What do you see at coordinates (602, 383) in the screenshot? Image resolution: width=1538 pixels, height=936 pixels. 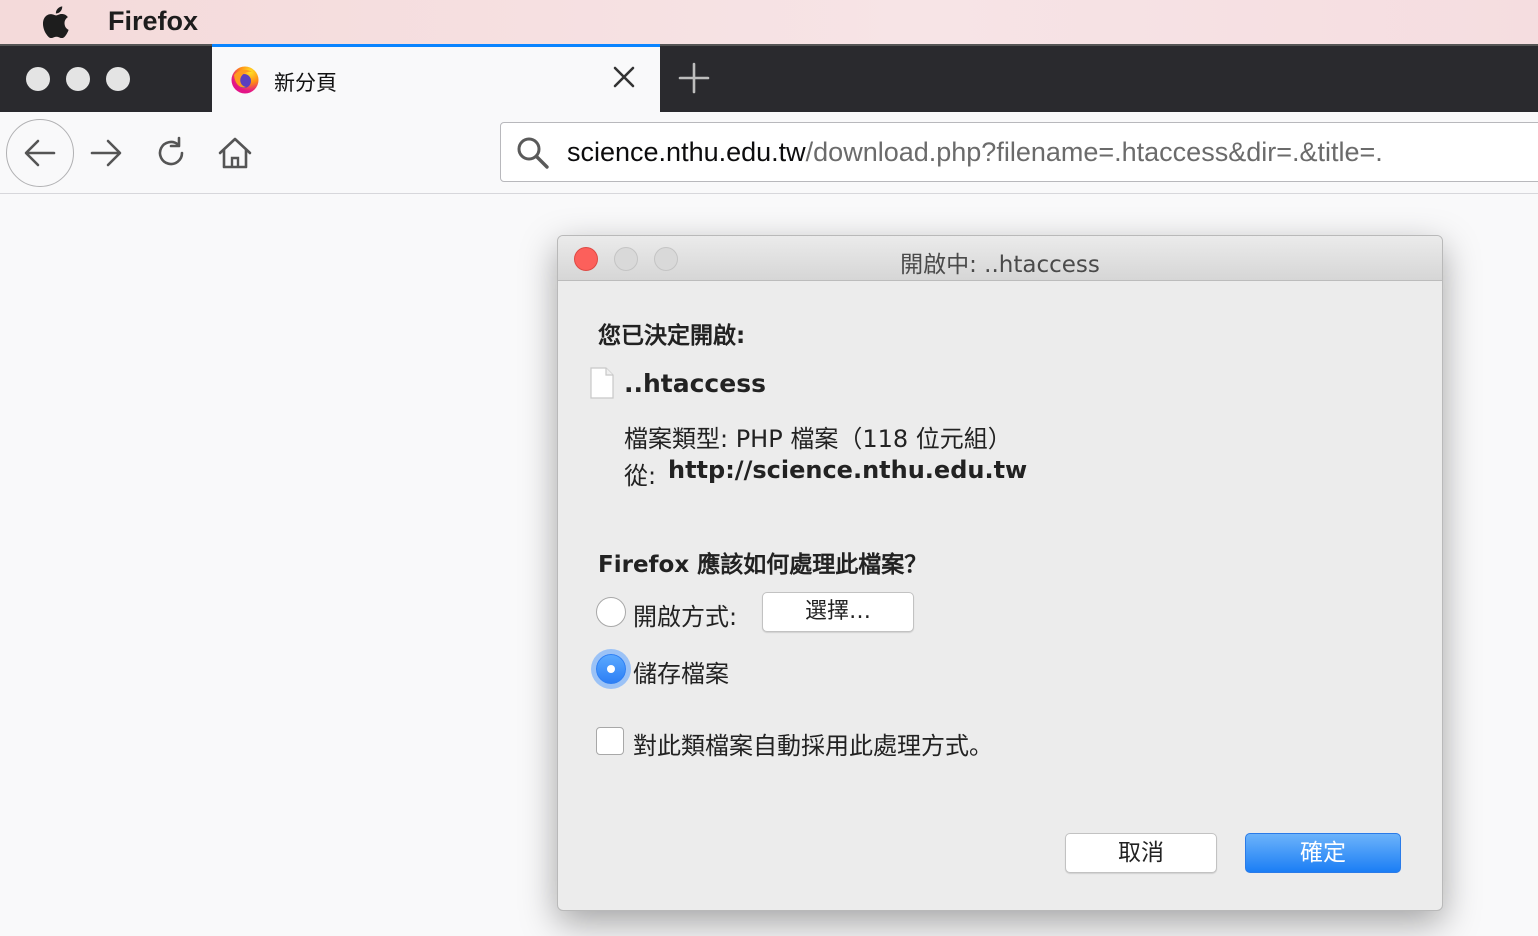 I see `file-icon` at bounding box center [602, 383].